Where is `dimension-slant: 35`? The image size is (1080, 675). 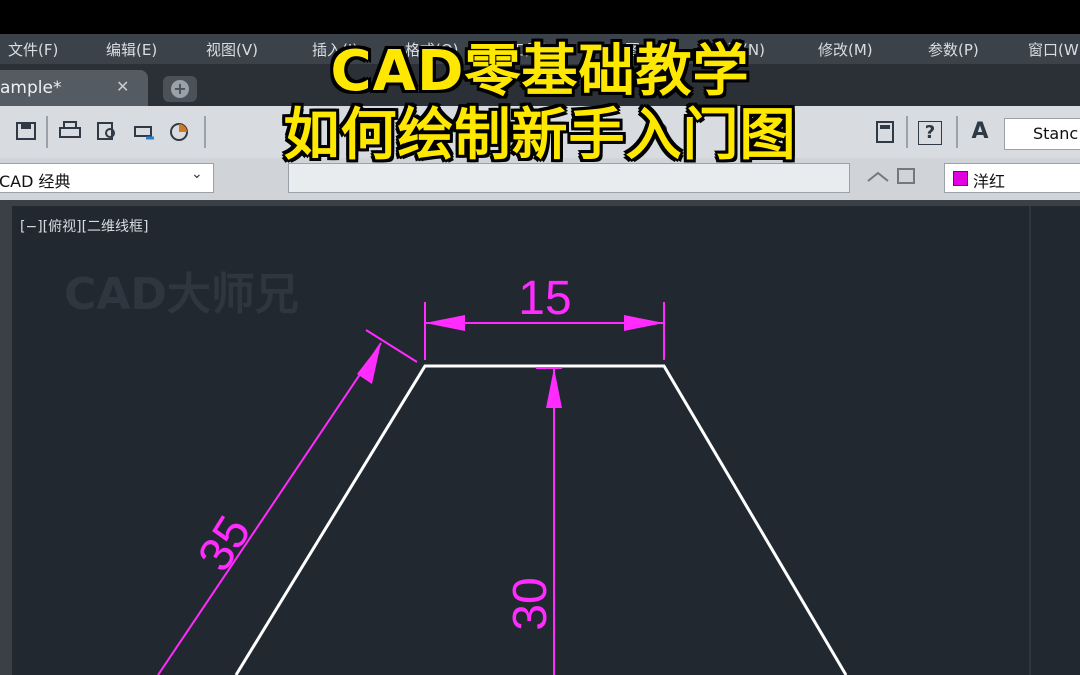 dimension-slant: 35 is located at coordinates (287, 502).